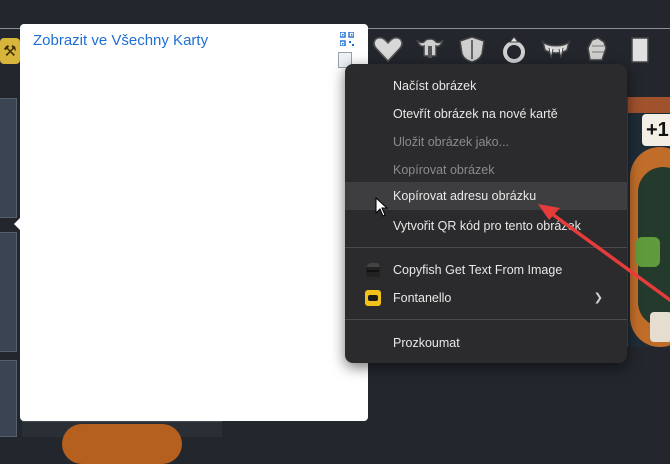 Image resolution: width=670 pixels, height=464 pixels. I want to click on menu-item-fontanello: Fontanello ❯, so click(486, 298).